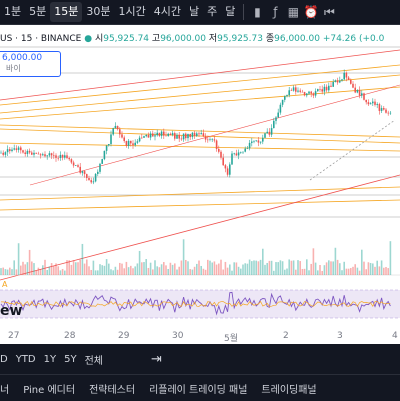 The width and height of the screenshot is (400, 401). I want to click on tf-4h: 4시간, so click(167, 12).